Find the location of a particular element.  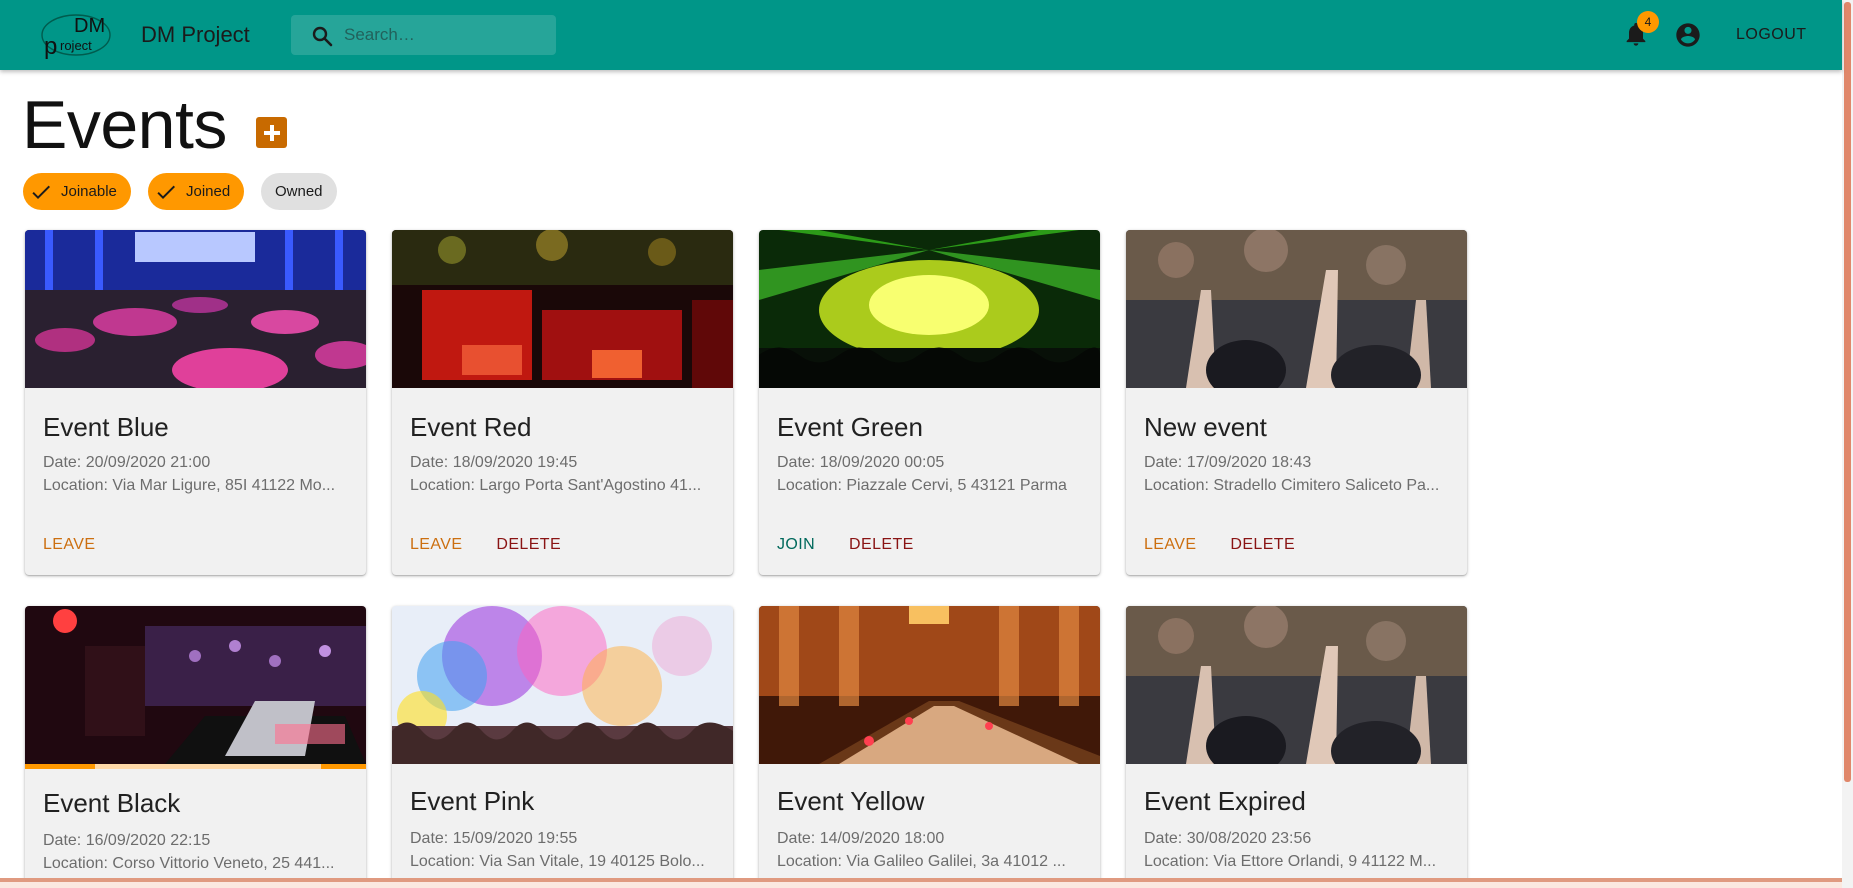

filter-chip-joinable: Joinable is located at coordinates (77, 191).